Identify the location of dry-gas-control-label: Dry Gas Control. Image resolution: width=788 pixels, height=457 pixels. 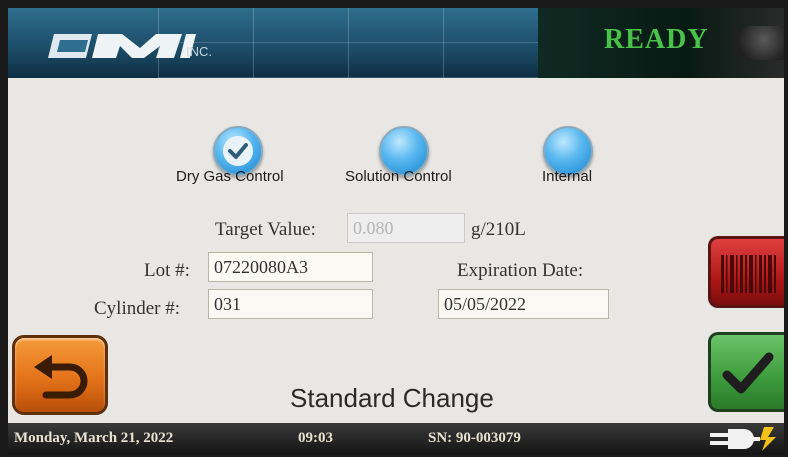
(230, 176).